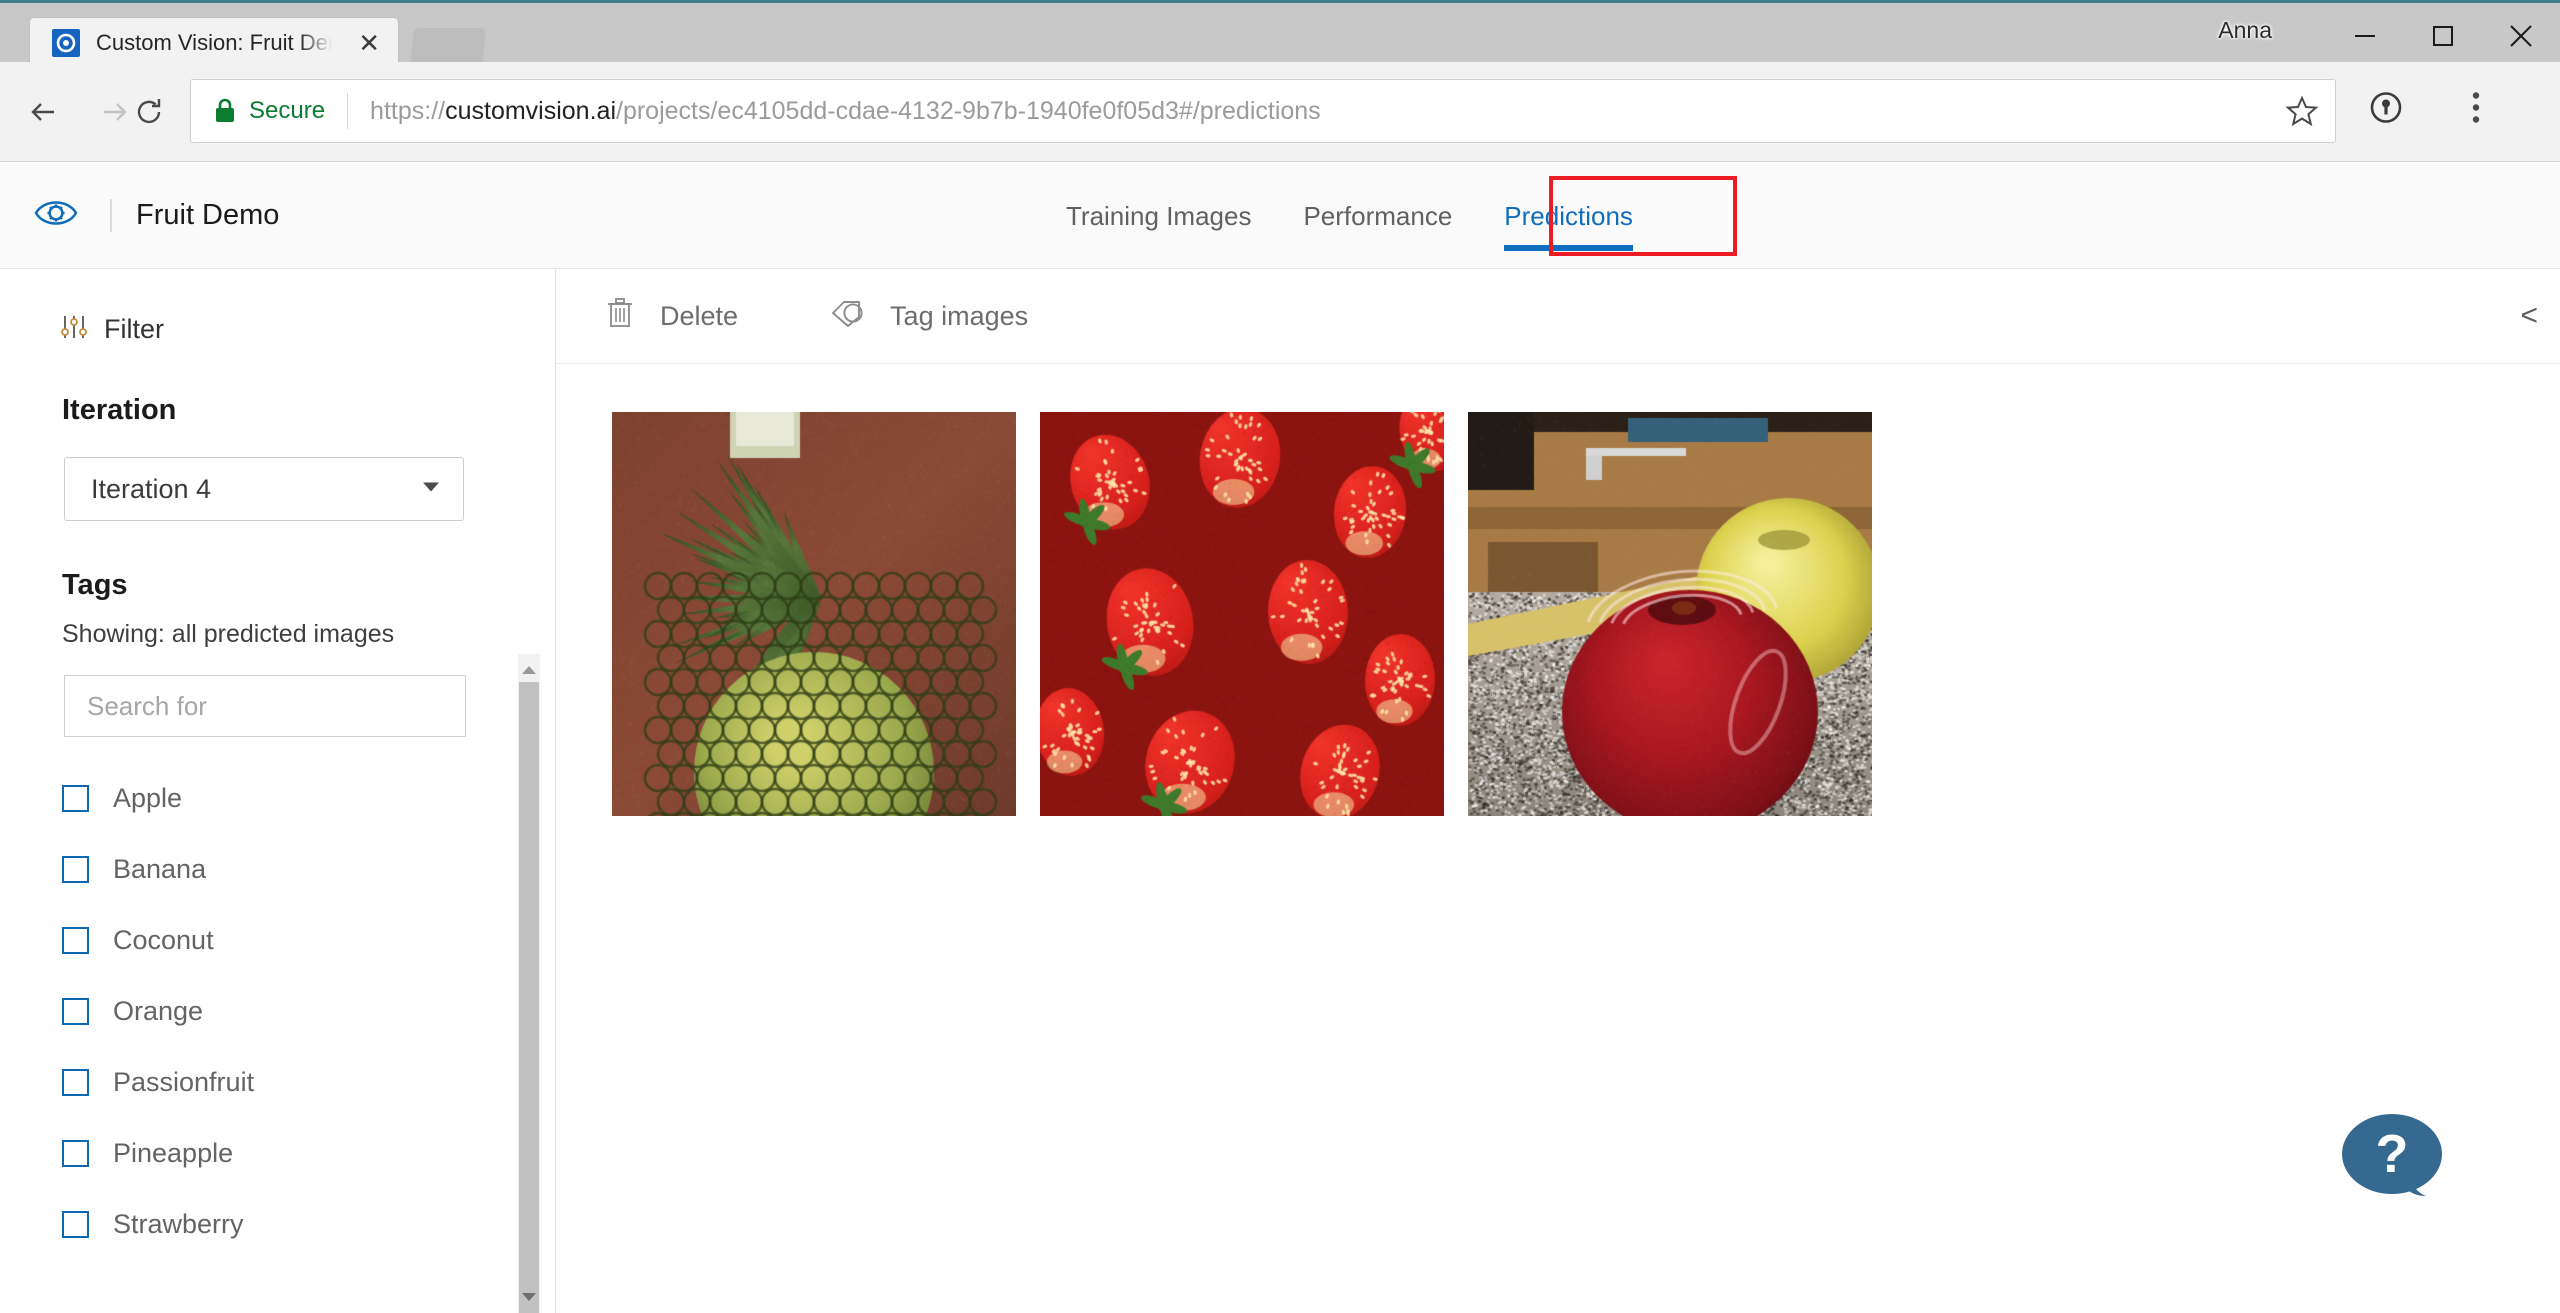 This screenshot has height=1313, width=2560. What do you see at coordinates (699, 315) in the screenshot?
I see `delete-button-label: Delete` at bounding box center [699, 315].